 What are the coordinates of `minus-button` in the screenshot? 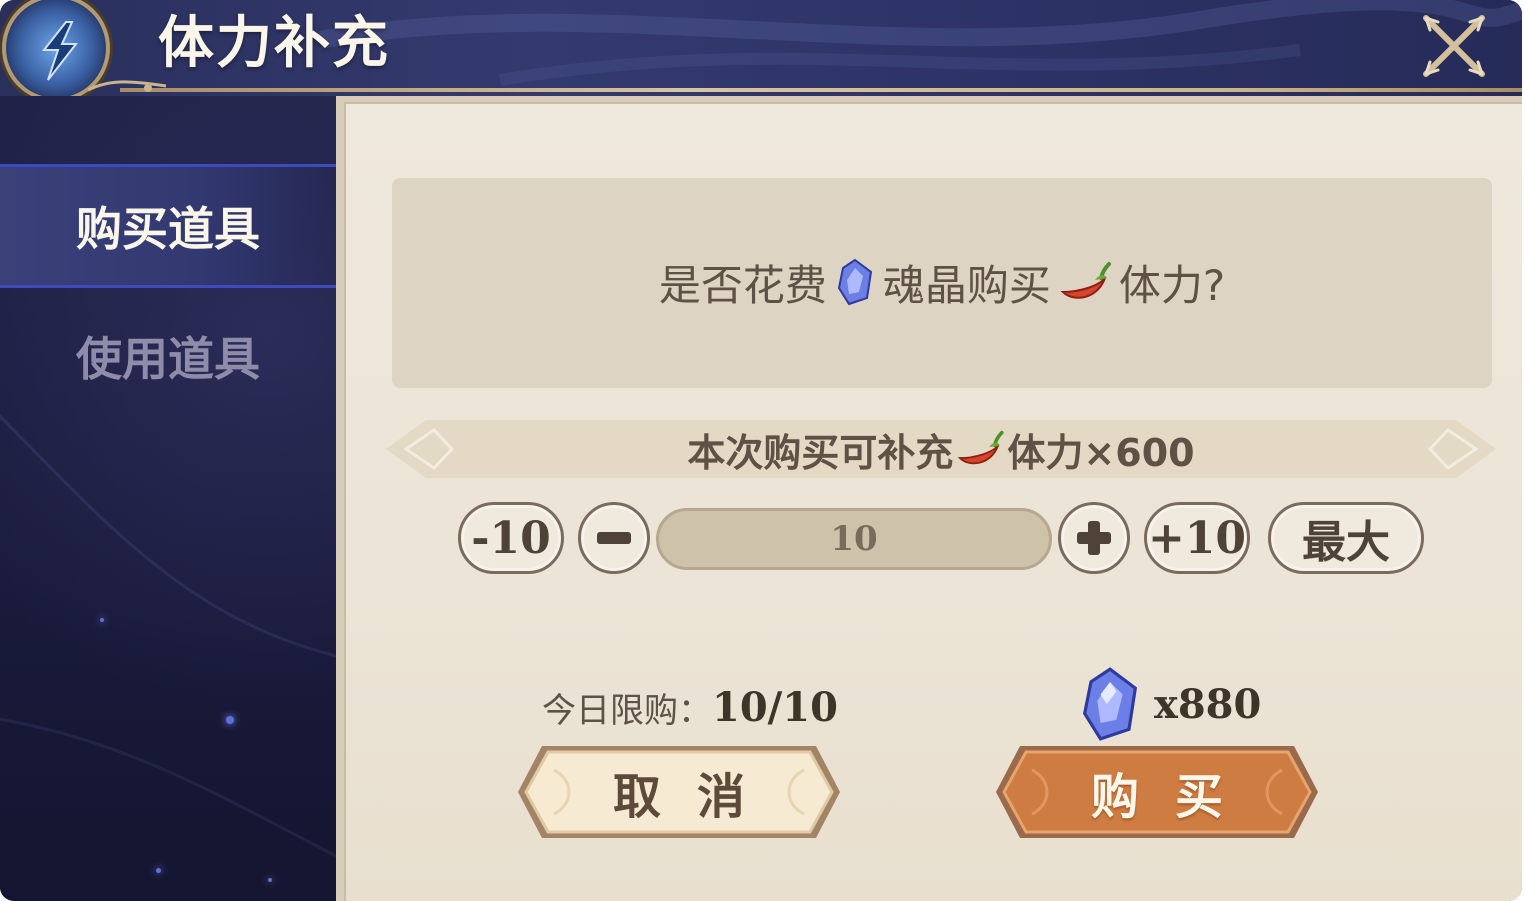 It's located at (614, 538).